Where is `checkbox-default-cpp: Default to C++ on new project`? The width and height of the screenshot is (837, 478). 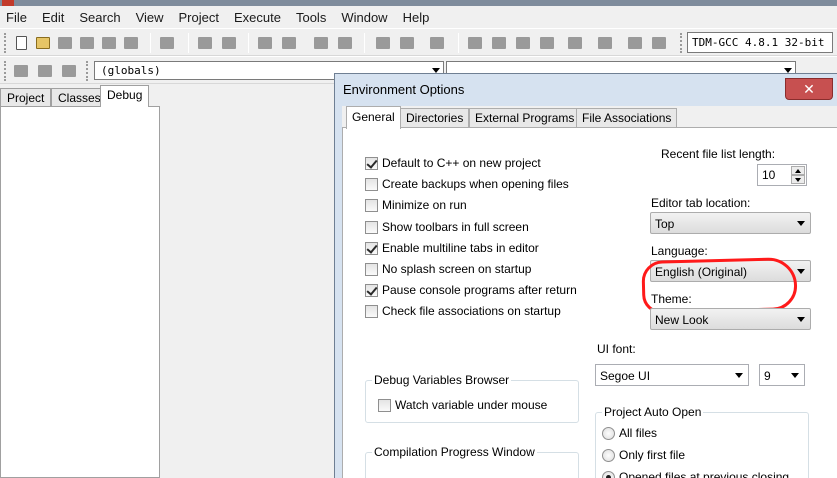 checkbox-default-cpp: Default to C++ on new project is located at coordinates (453, 163).